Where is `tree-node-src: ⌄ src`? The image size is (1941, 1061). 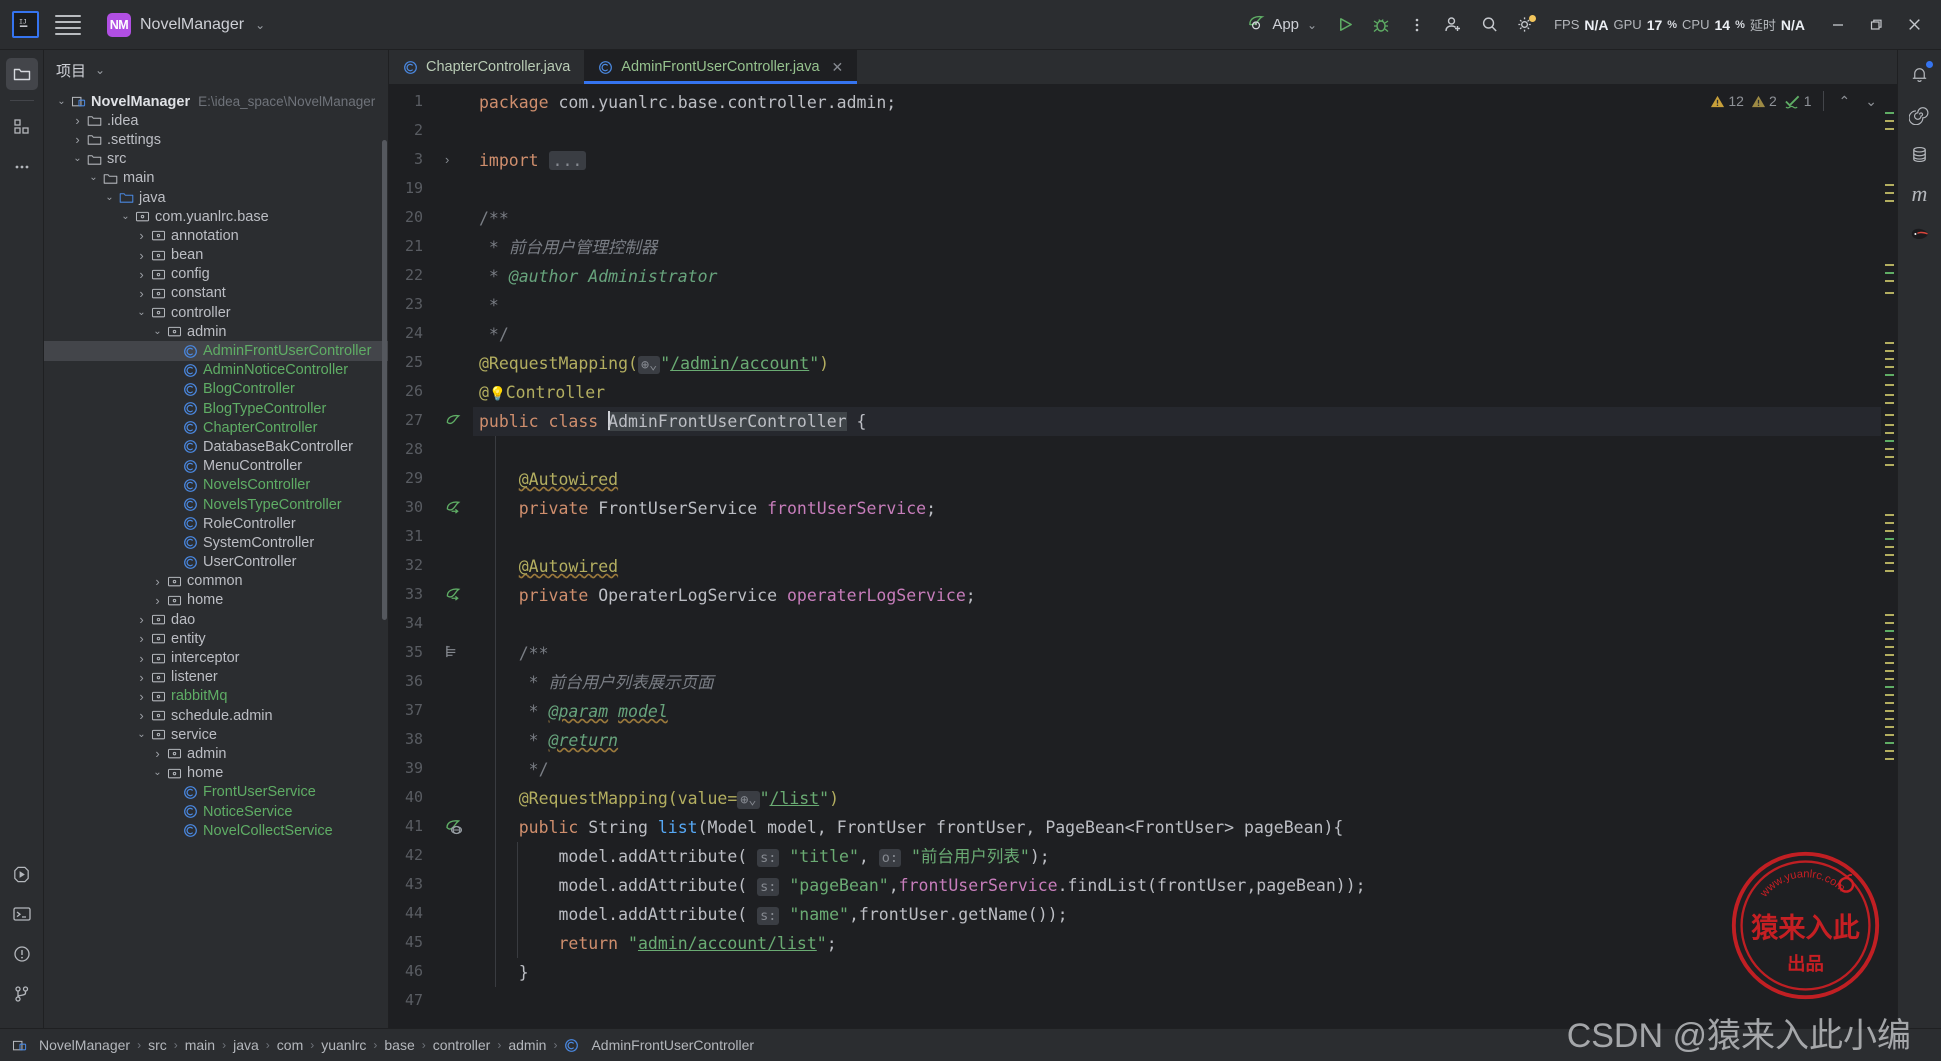
tree-node-src: ⌄ src is located at coordinates (216, 159).